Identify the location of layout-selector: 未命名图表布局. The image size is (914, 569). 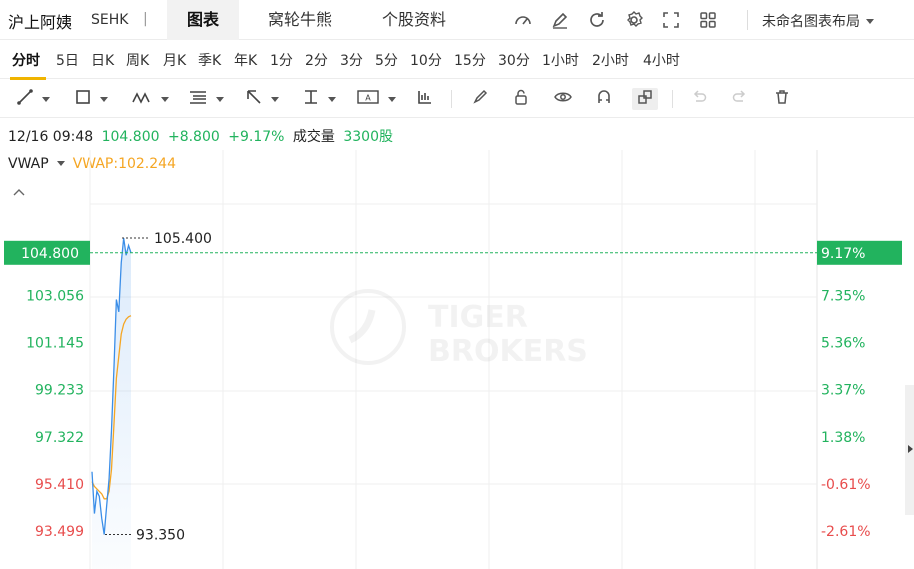
(822, 21).